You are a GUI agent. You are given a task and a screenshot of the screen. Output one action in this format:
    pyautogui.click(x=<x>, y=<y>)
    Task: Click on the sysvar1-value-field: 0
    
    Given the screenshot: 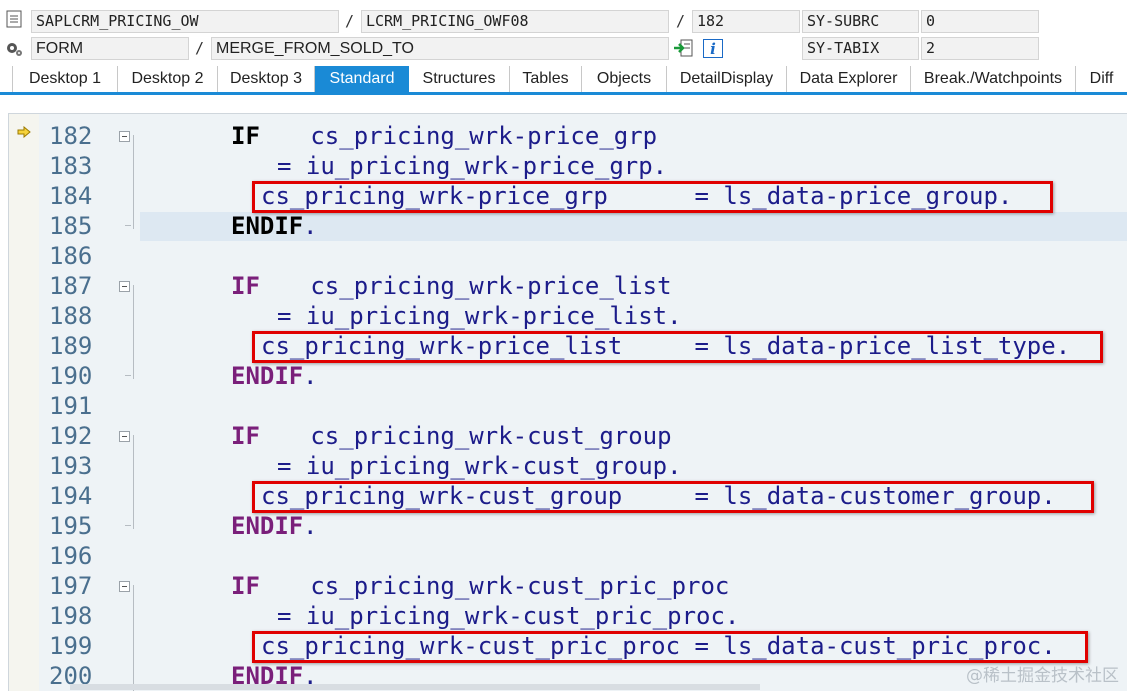 What is the action you would take?
    pyautogui.click(x=980, y=21)
    